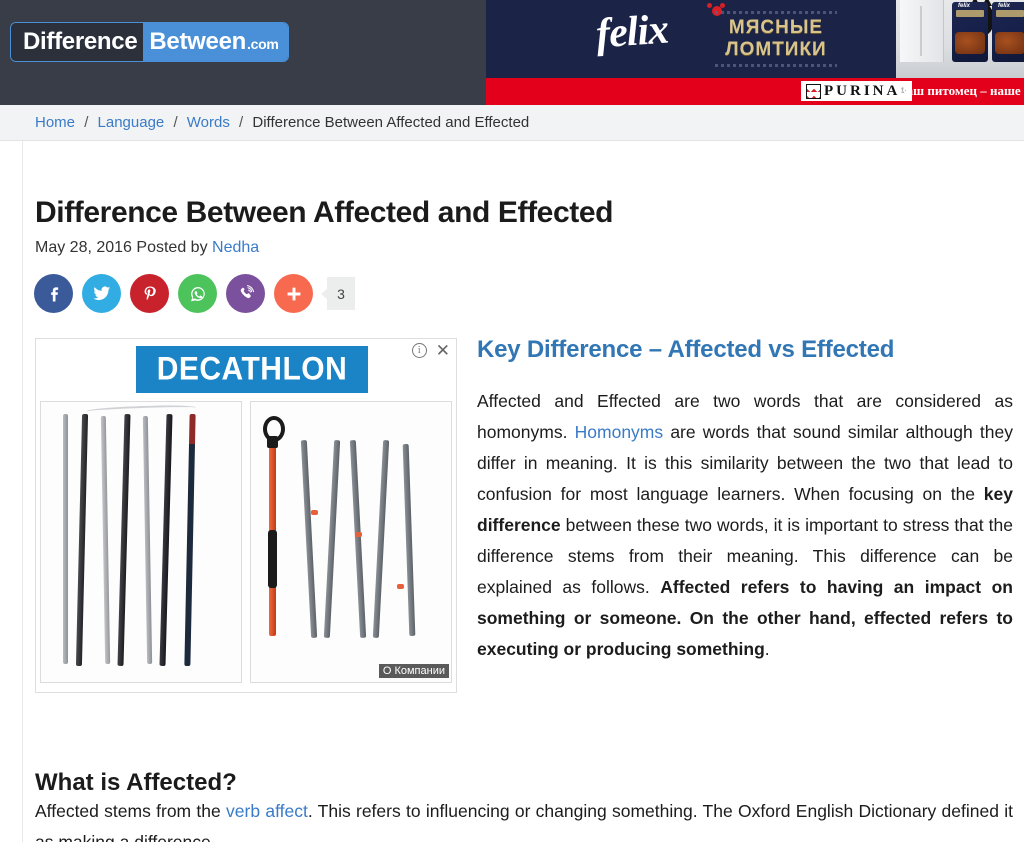 This screenshot has width=1024, height=842. I want to click on inline-ad-header: DECATHLON i ✕, so click(246, 370).